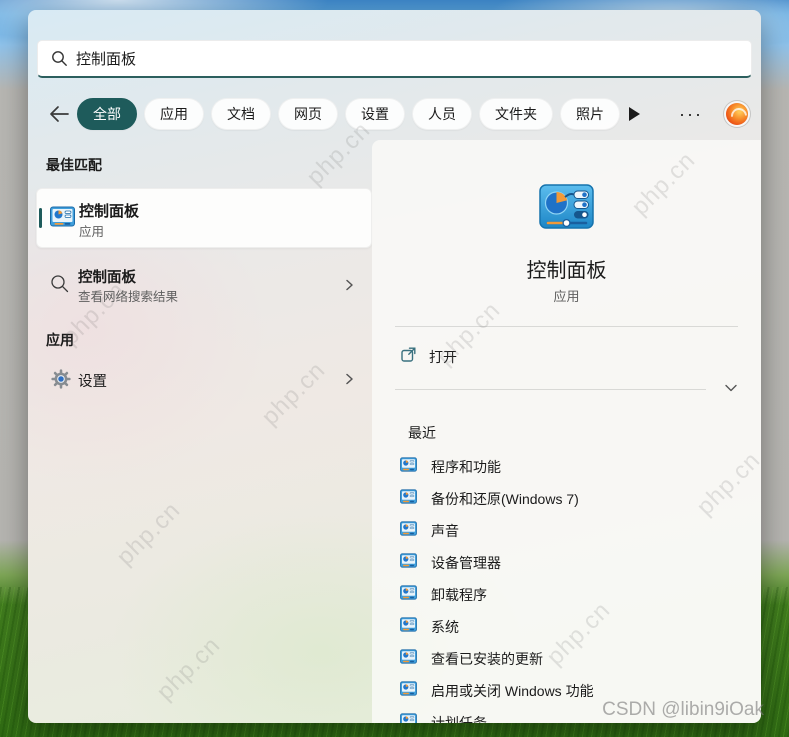 This screenshot has width=789, height=737. What do you see at coordinates (442, 114) in the screenshot?
I see `filter-pill: 人员` at bounding box center [442, 114].